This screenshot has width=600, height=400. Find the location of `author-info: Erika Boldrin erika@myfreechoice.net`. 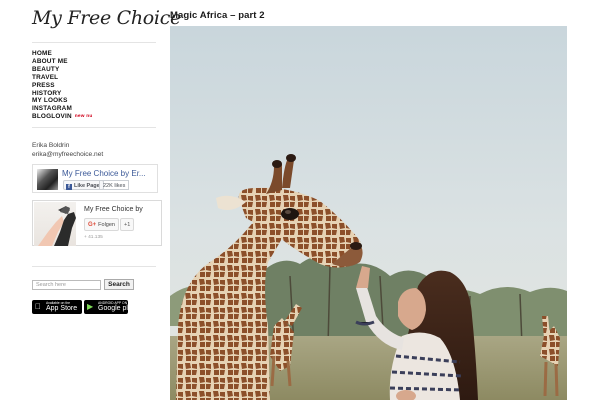

author-info: Erika Boldrin erika@myfreechoice.net is located at coordinates (67, 150).